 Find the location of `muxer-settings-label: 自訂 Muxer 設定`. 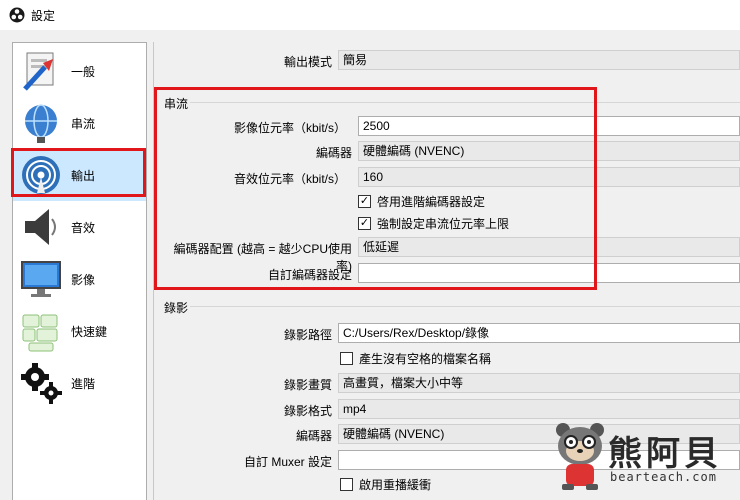

muxer-settings-label: 自訂 Muxer 設定 is located at coordinates (287, 462).